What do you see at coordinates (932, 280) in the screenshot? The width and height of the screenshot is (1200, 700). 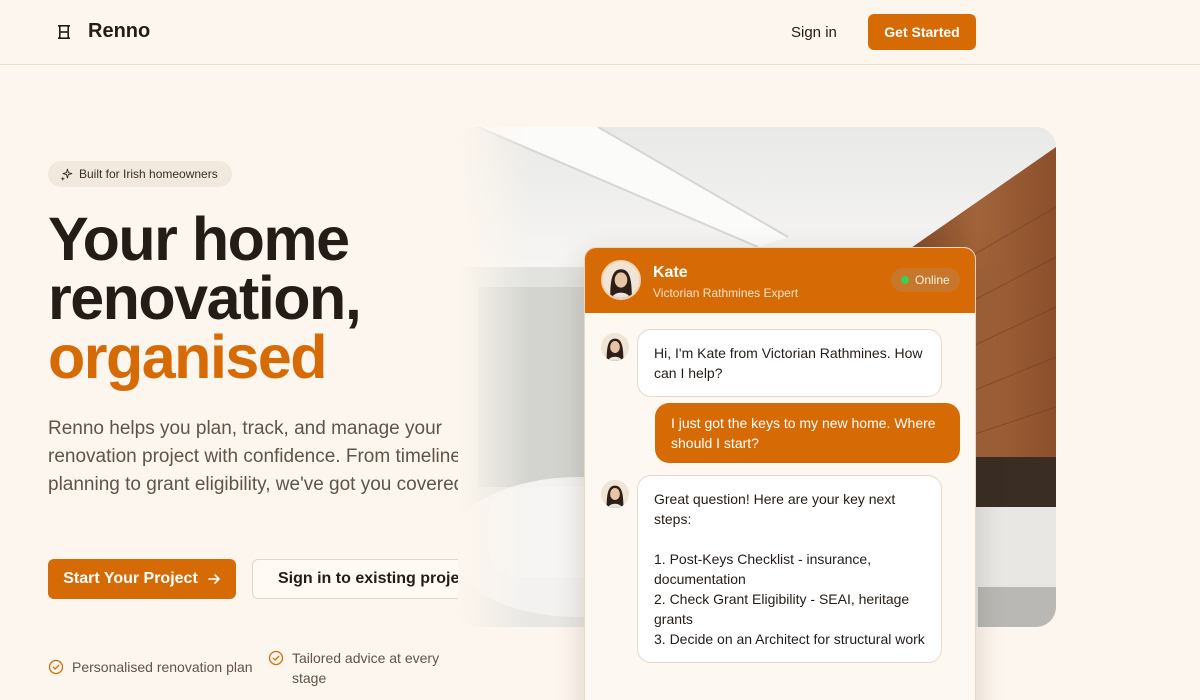 I see `status-label: Online` at bounding box center [932, 280].